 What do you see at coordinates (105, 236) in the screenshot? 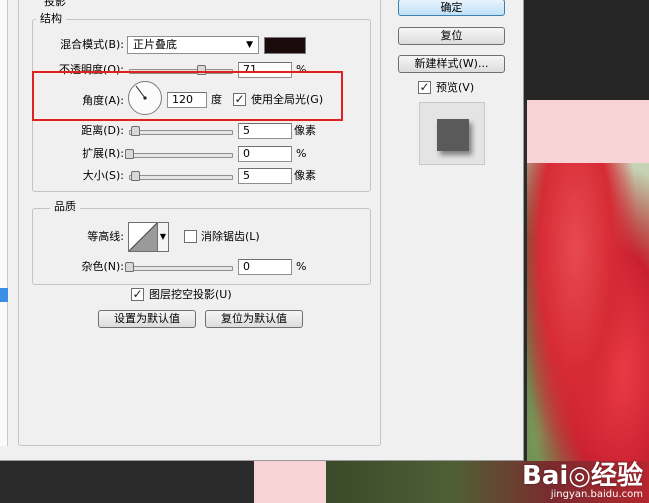
I see `contour-label: 等高线:` at bounding box center [105, 236].